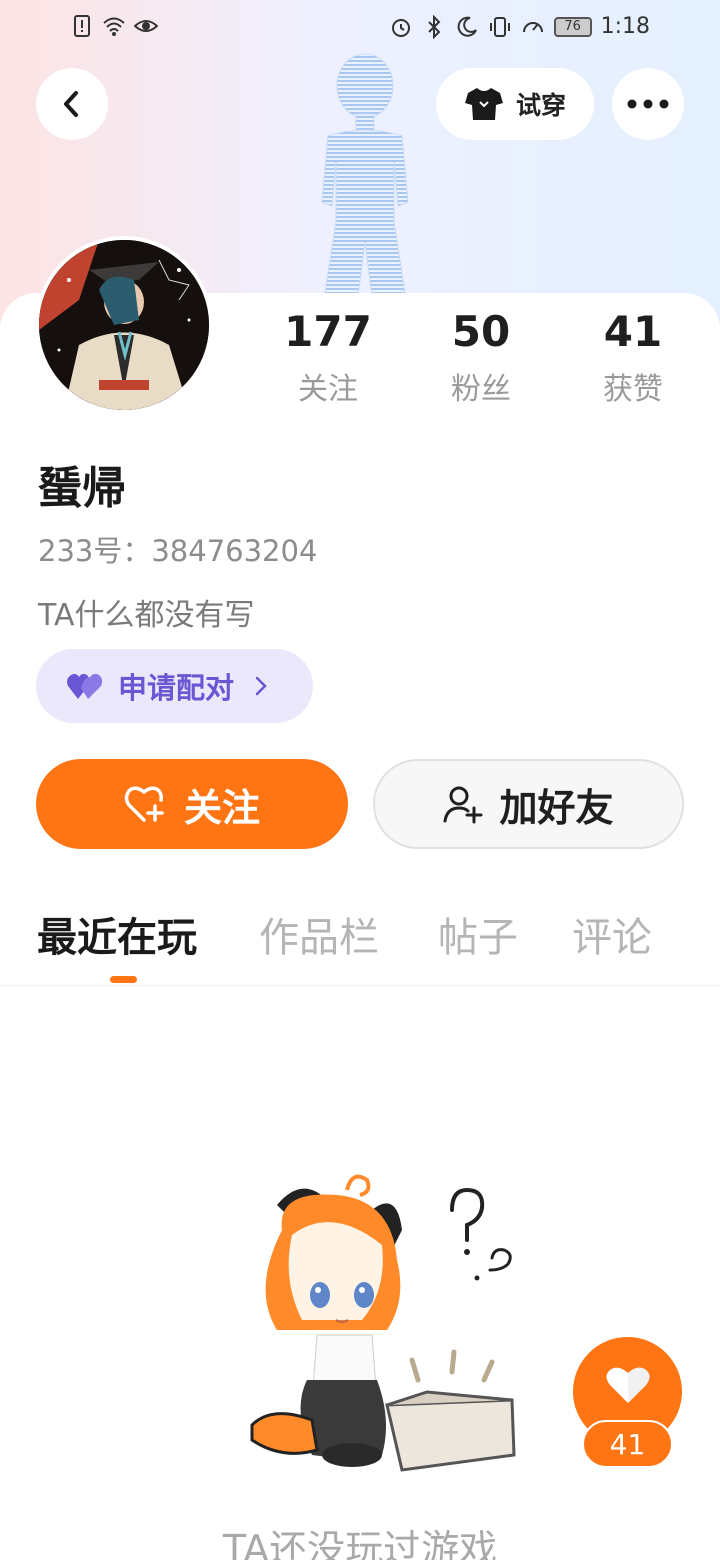 The image size is (720, 1560). What do you see at coordinates (463, 805) in the screenshot?
I see `add-user-icon` at bounding box center [463, 805].